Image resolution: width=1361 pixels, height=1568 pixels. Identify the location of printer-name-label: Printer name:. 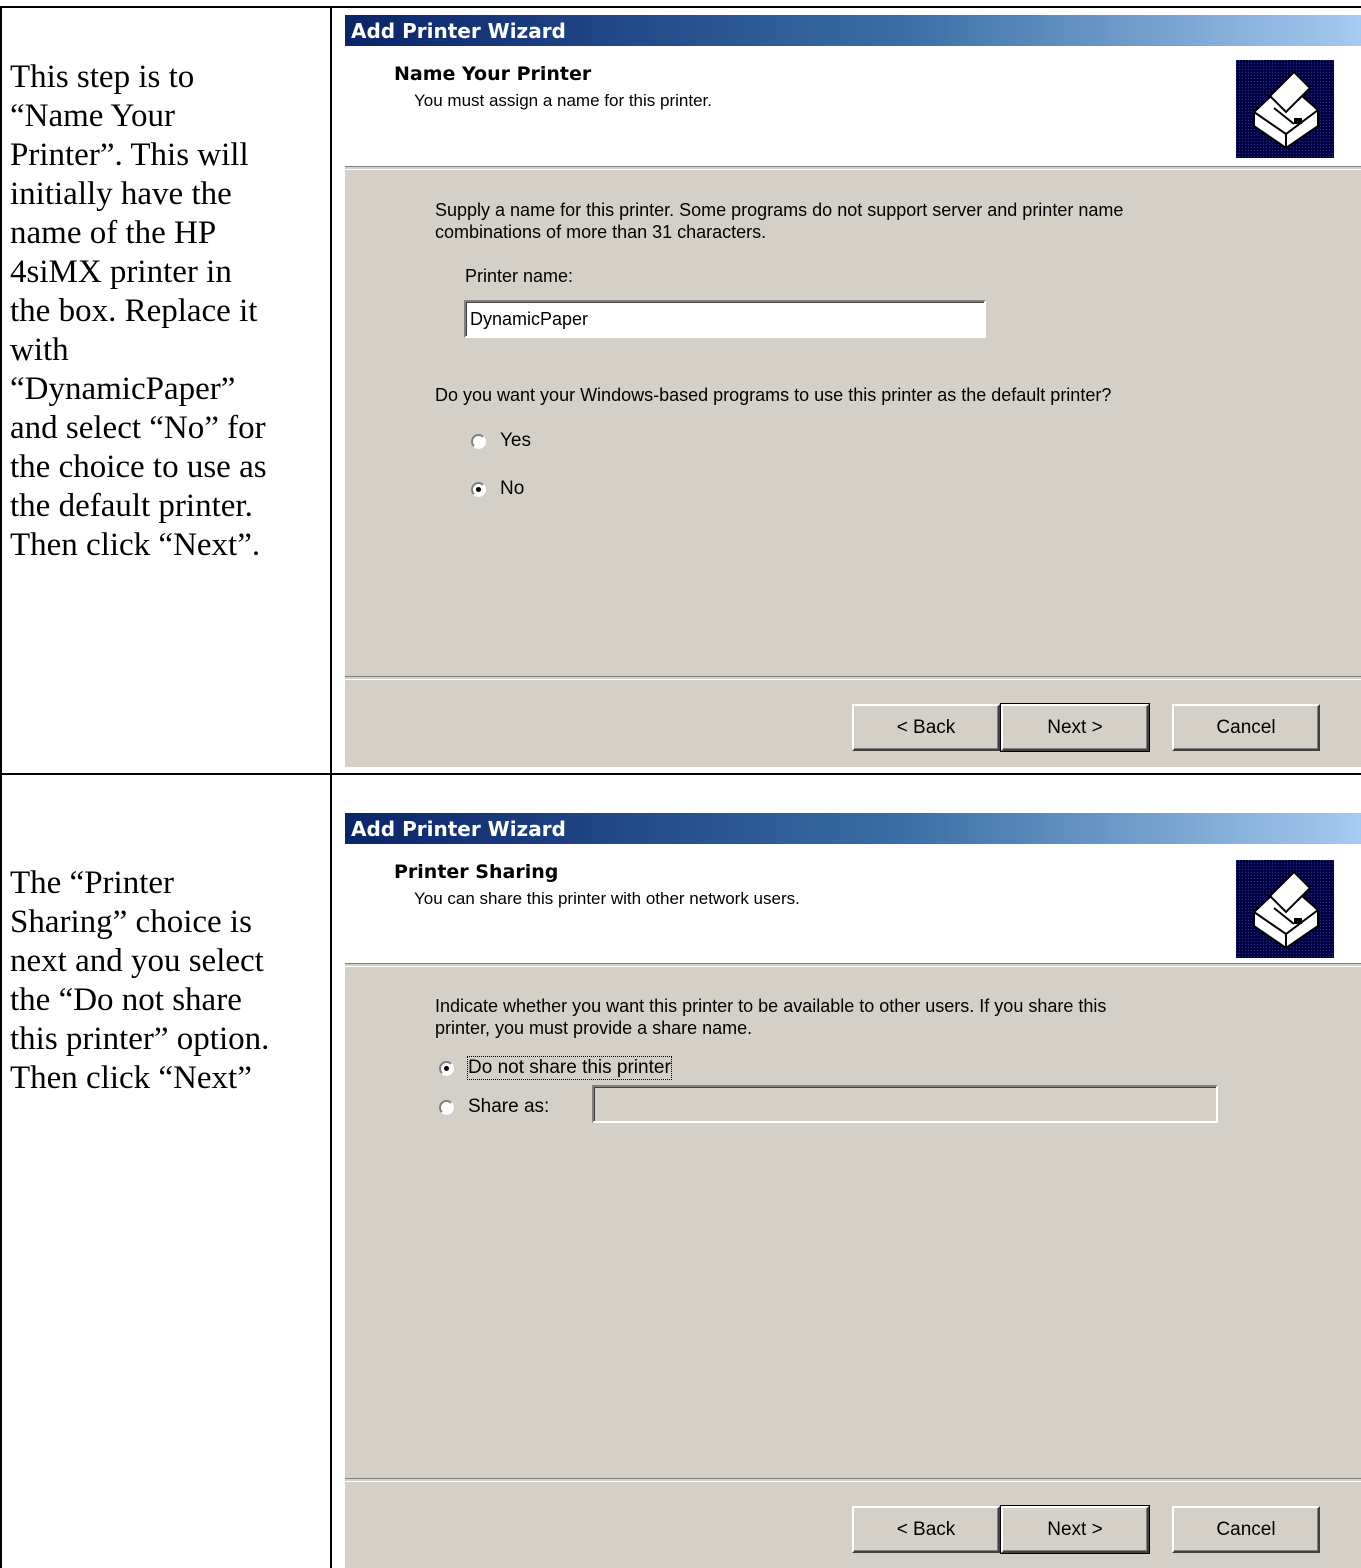
(519, 276).